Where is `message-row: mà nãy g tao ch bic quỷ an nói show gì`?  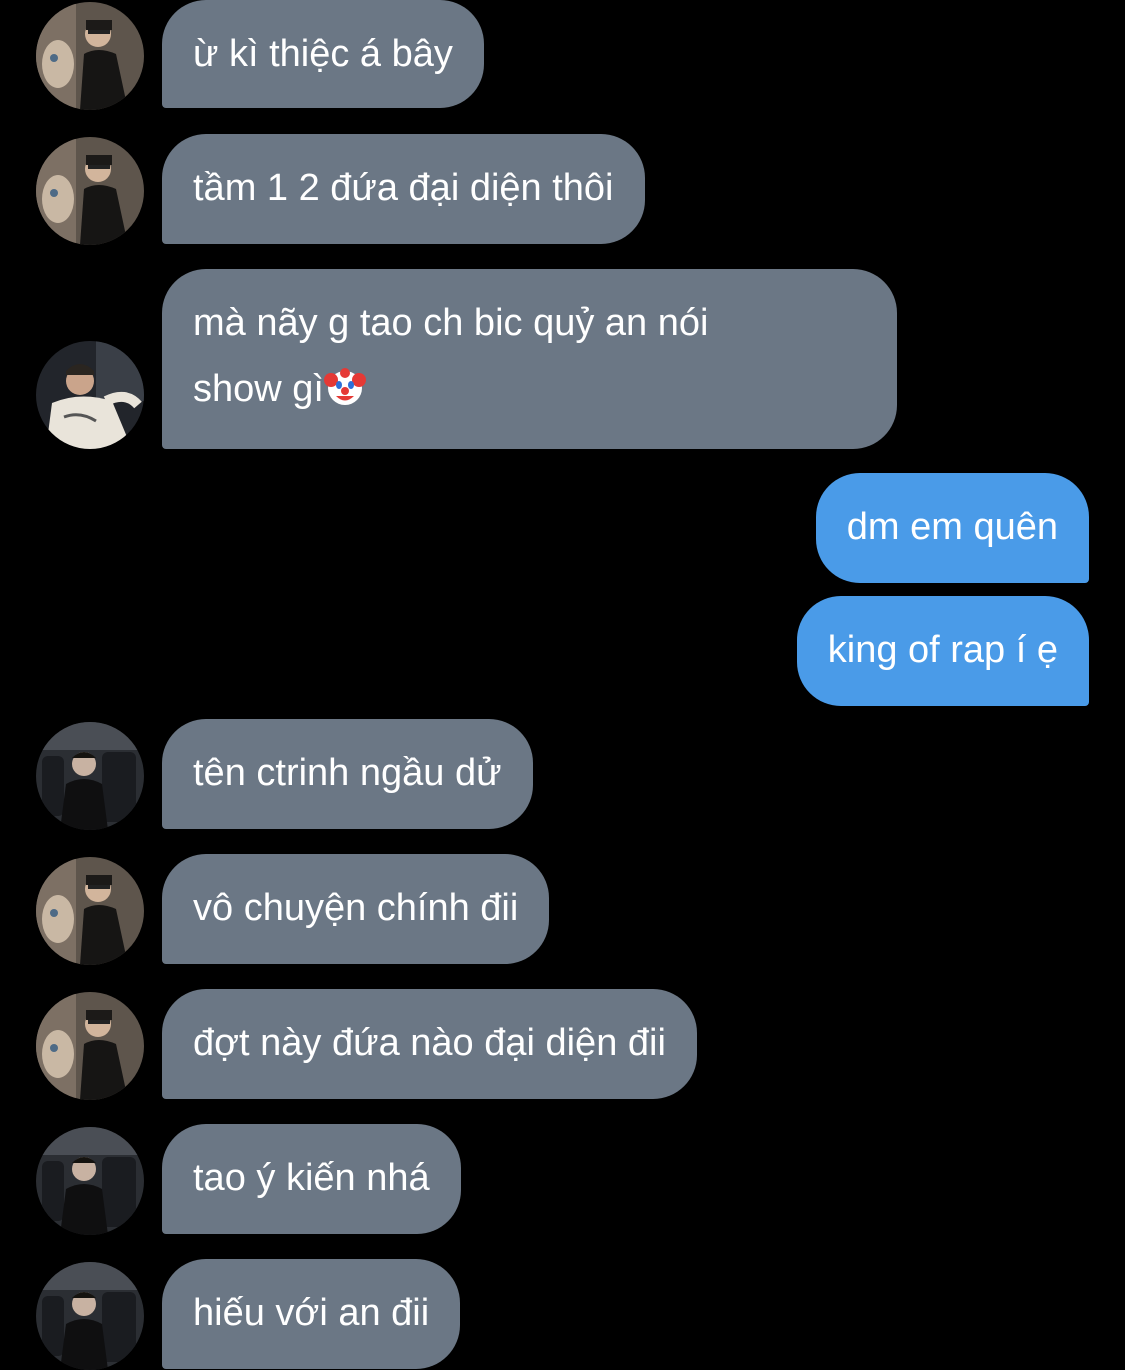
message-row: mà nãy g tao ch bic quỷ an nói show gì is located at coordinates (562, 360).